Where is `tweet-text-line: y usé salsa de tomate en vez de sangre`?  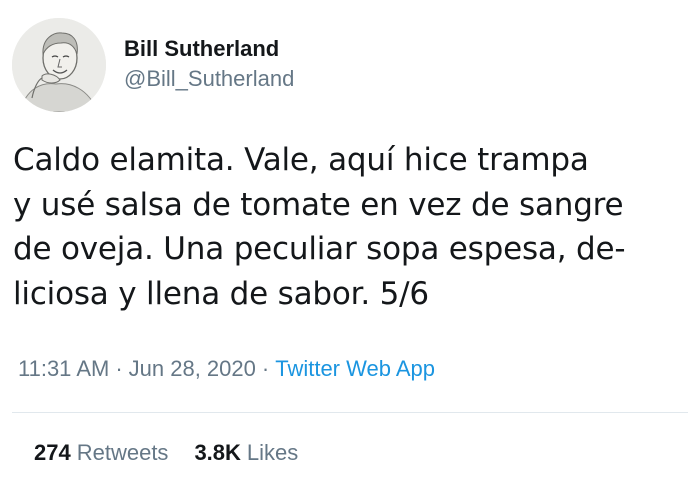 tweet-text-line: y usé salsa de tomate en vez de sangre is located at coordinates (318, 204).